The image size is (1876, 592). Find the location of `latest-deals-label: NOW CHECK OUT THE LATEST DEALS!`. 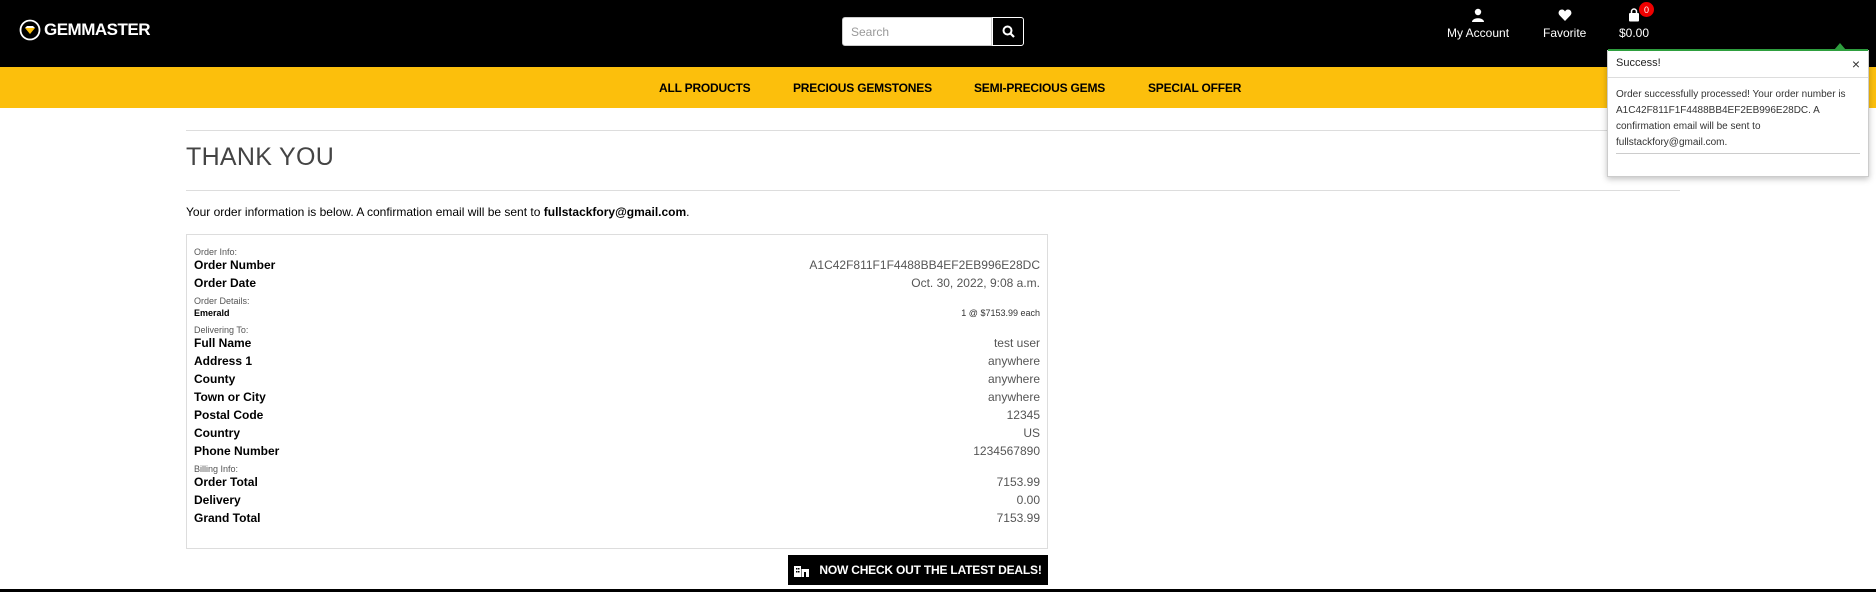

latest-deals-label: NOW CHECK OUT THE LATEST DEALS! is located at coordinates (930, 570).